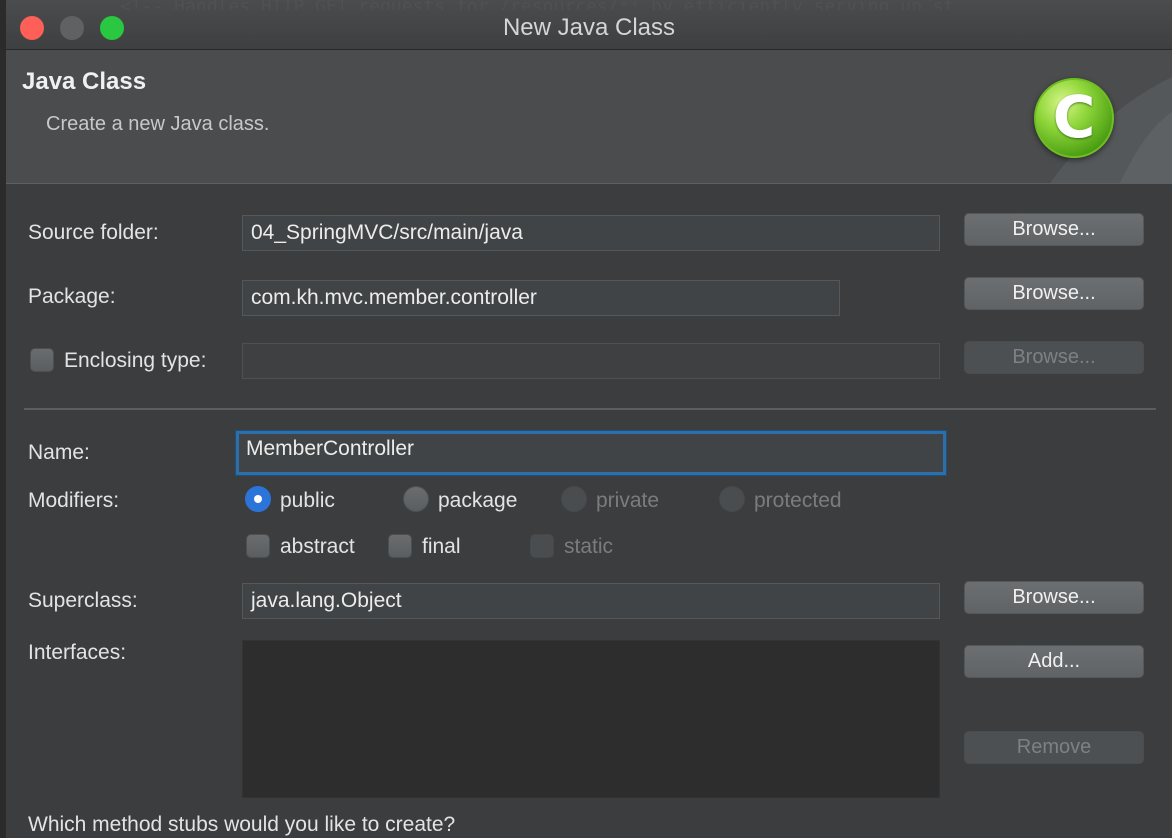 The width and height of the screenshot is (1172, 838). Describe the element at coordinates (591, 719) in the screenshot. I see `interfaces-list` at that location.